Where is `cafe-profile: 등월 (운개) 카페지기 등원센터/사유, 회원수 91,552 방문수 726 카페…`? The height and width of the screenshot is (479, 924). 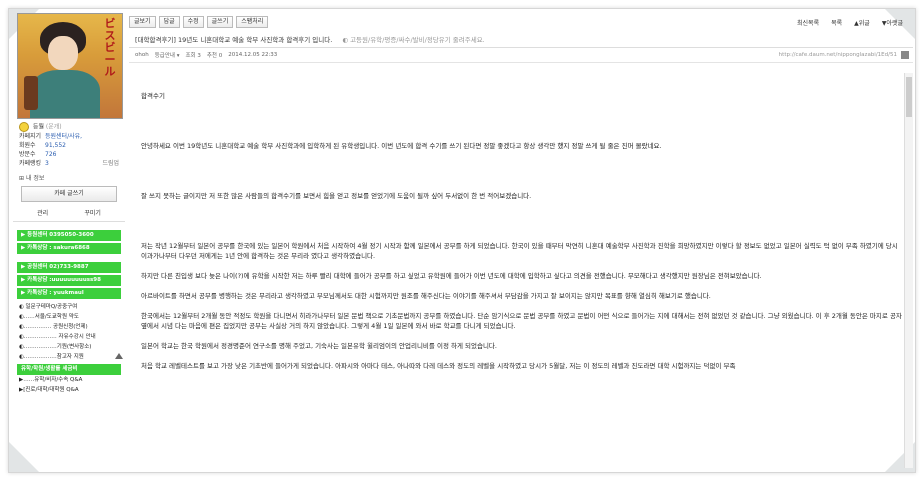 cafe-profile: 등월 (운개) 카페지기 등원센터/사유, 회원수 91,552 방문수 726 카페… is located at coordinates (69, 145).